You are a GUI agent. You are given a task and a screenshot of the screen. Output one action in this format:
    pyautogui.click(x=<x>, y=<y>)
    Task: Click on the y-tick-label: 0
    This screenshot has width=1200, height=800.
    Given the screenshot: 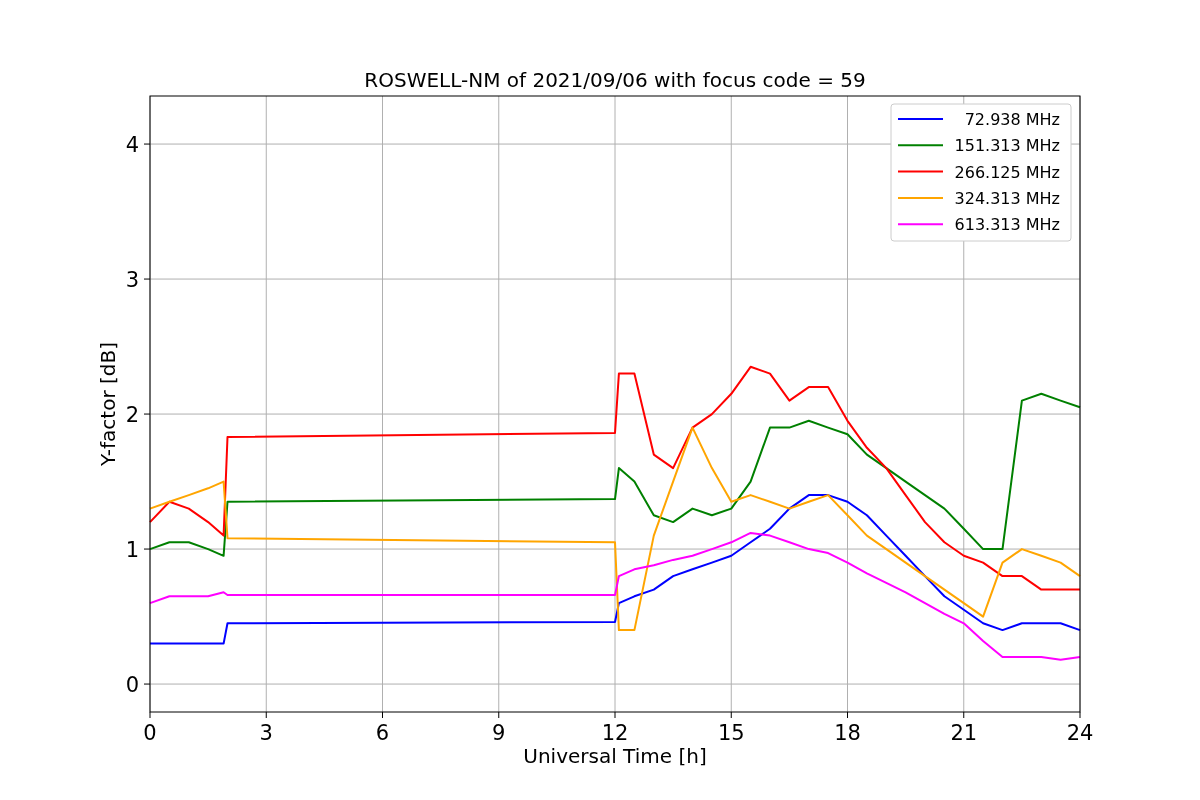 What is the action you would take?
    pyautogui.click(x=132, y=685)
    